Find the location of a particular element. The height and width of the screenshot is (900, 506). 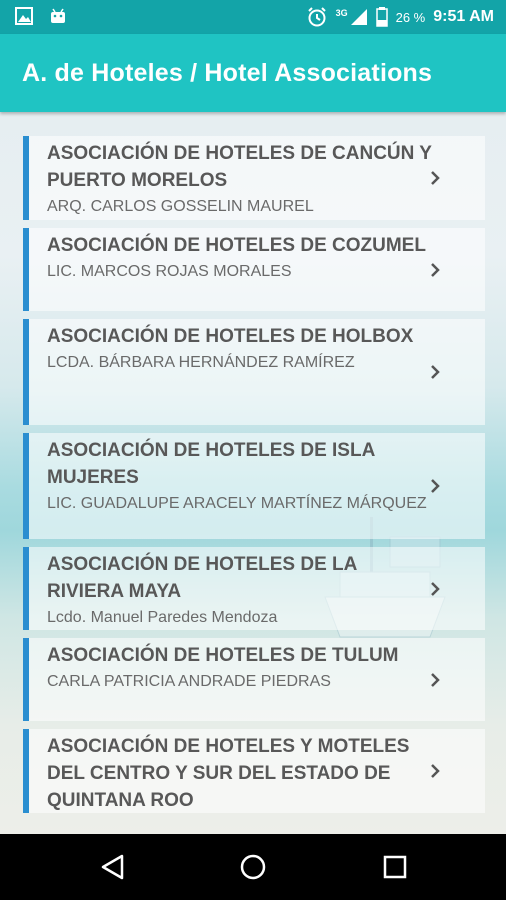

association-name: ASOCIACIÓN DE HOTELES DE COZUMEL is located at coordinates (236, 245).